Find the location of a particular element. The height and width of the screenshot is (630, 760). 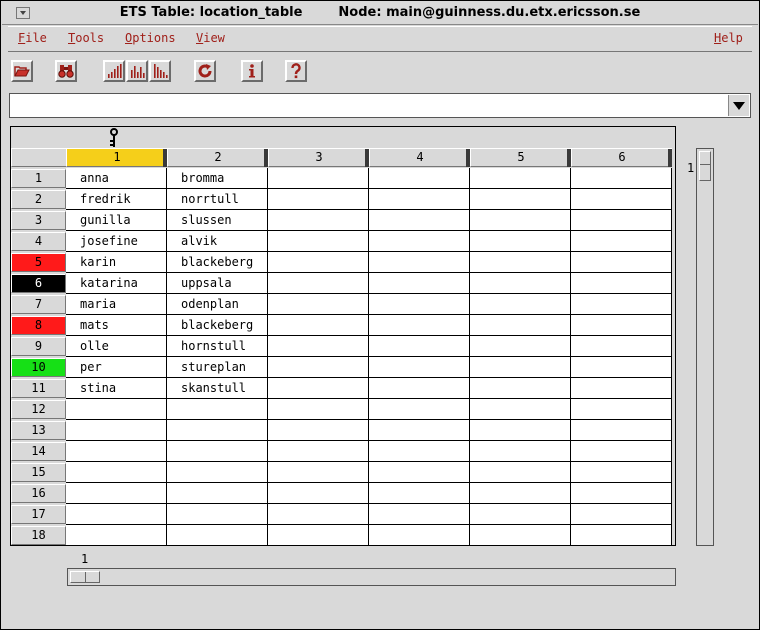

table-cell-r13-c5 is located at coordinates (520, 430).